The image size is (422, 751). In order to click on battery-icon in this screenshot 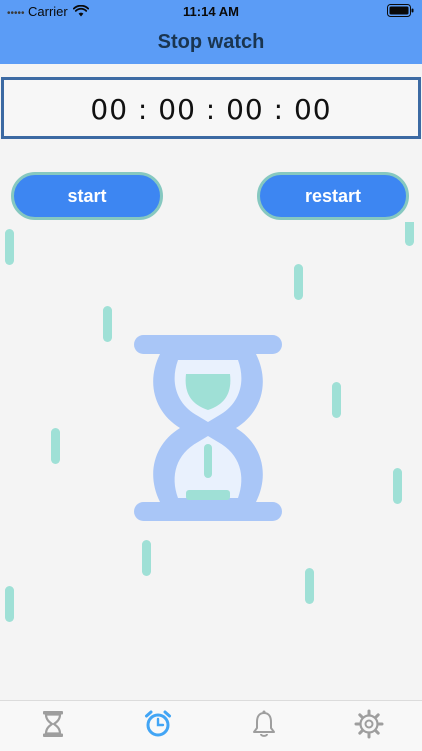, I will do `click(400, 10)`.